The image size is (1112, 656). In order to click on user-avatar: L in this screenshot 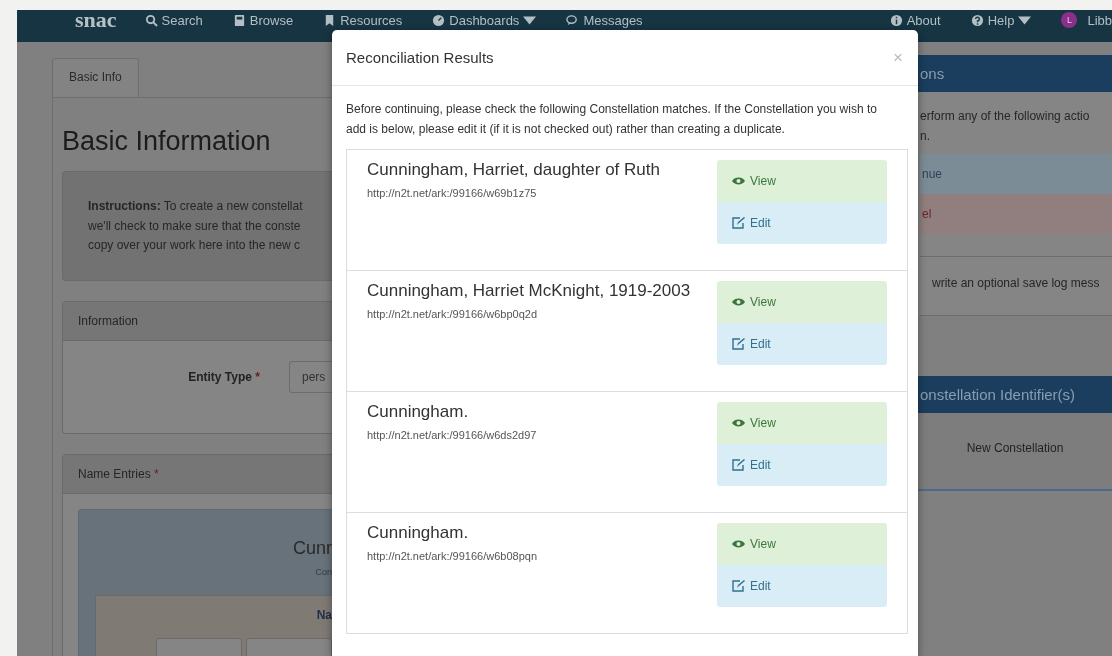, I will do `click(1069, 20)`.